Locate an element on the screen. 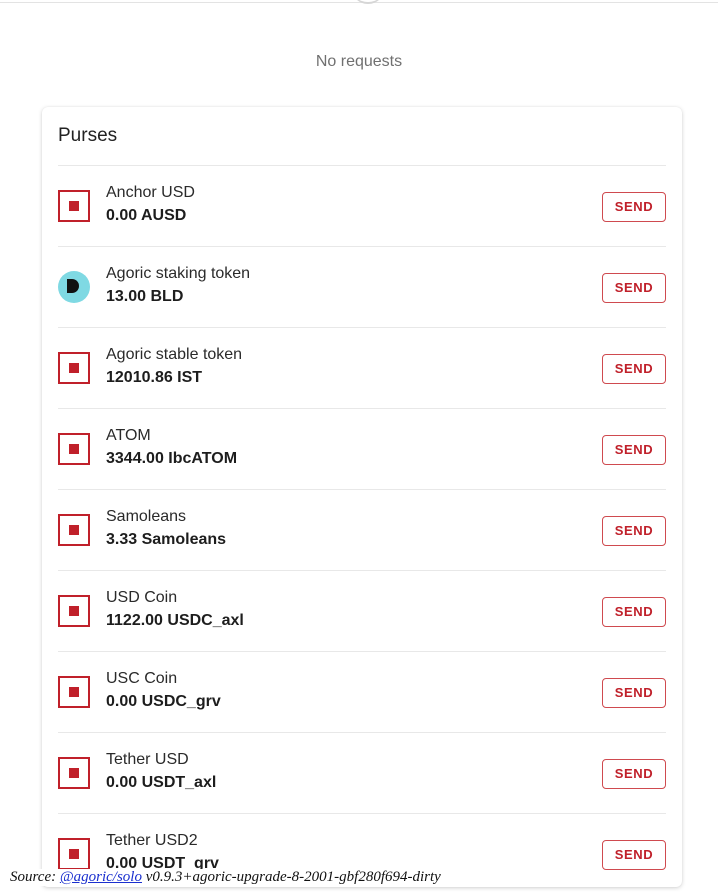 The image size is (718, 892). purses-title: Purses is located at coordinates (88, 135).